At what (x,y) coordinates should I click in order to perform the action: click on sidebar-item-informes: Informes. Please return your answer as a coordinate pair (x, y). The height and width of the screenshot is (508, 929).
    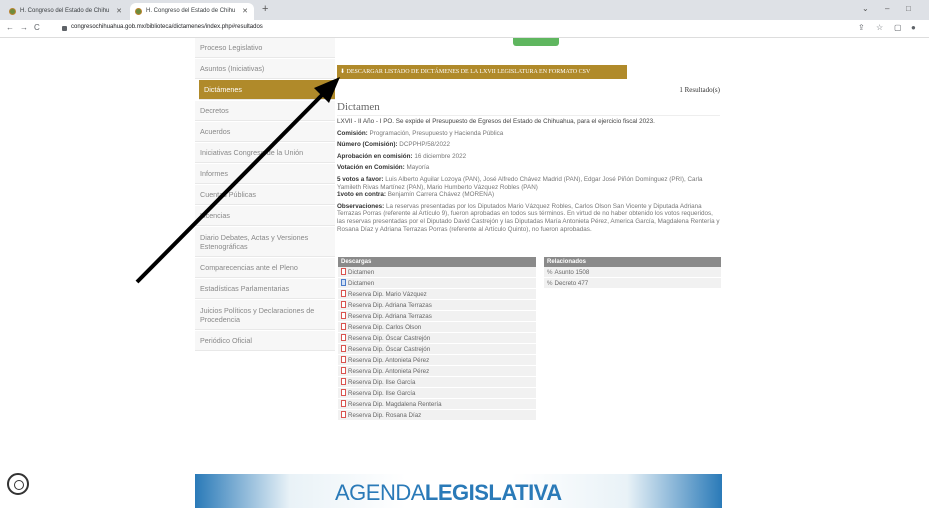
    Looking at the image, I should click on (265, 174).